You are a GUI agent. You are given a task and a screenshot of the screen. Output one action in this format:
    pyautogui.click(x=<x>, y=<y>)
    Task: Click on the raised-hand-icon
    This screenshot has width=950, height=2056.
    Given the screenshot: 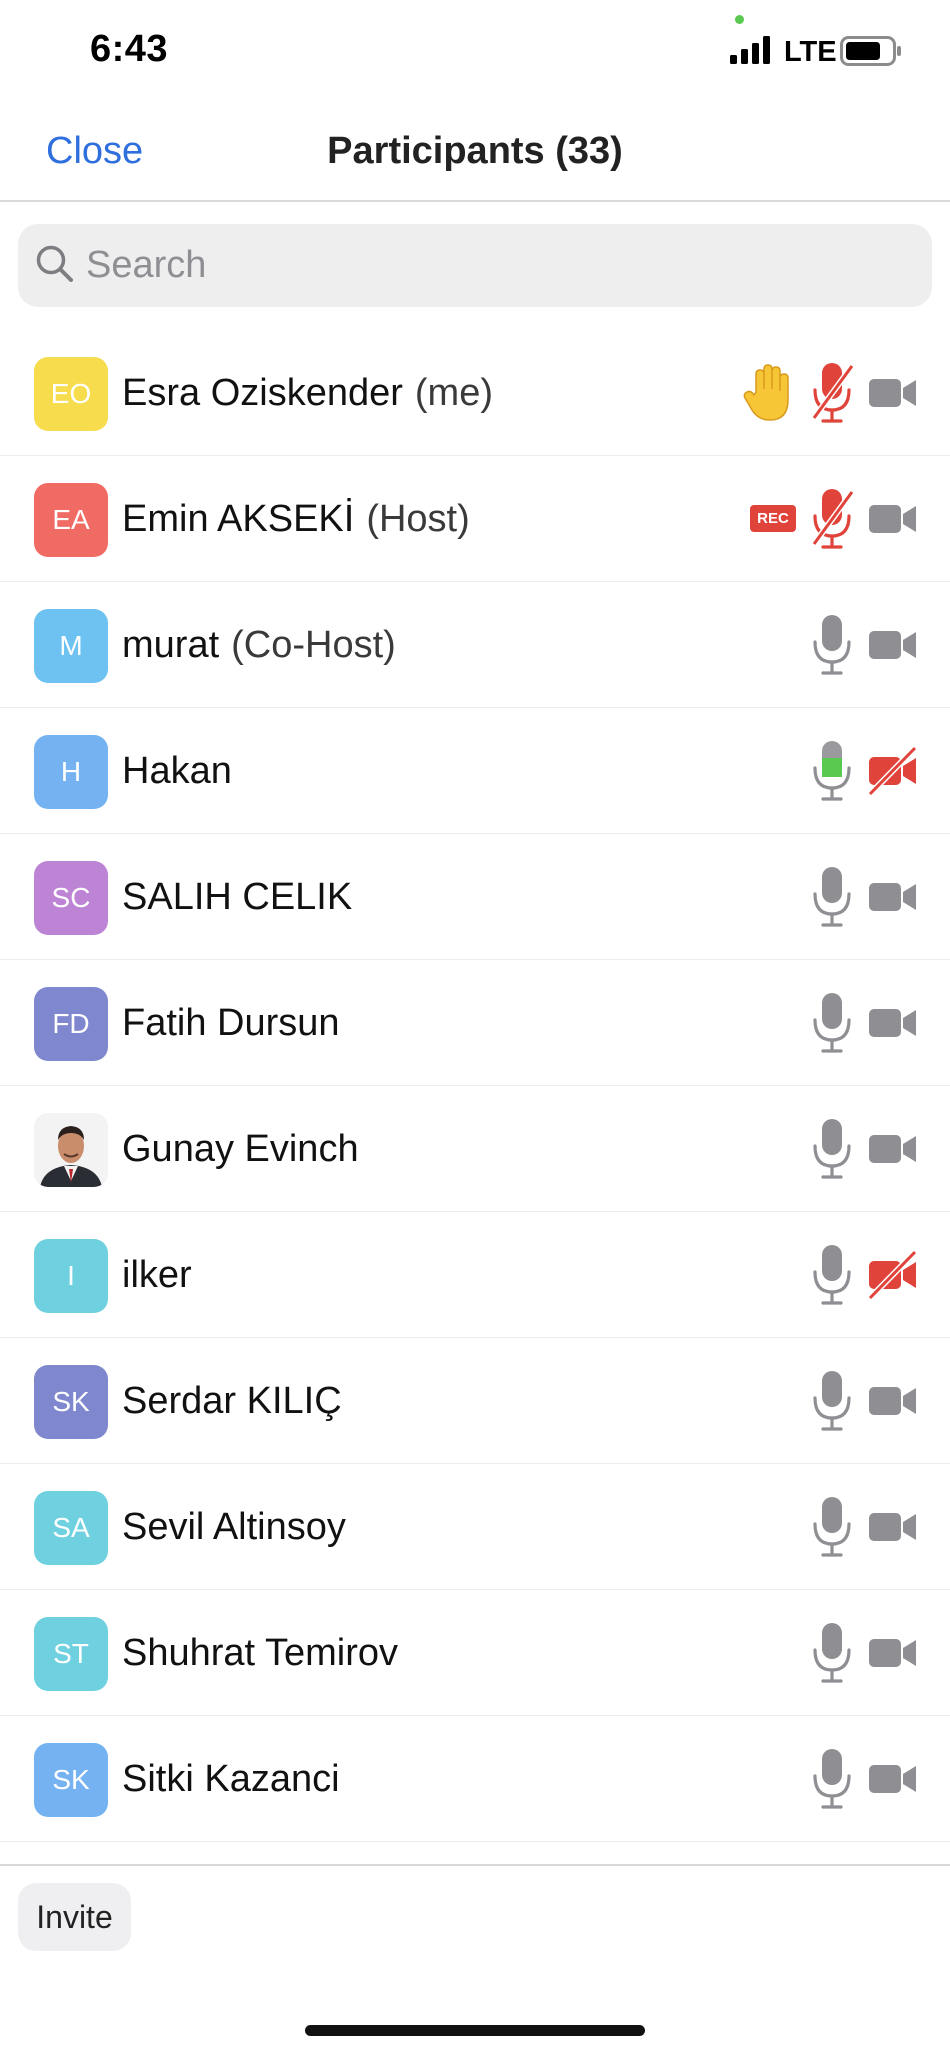 What is the action you would take?
    pyautogui.click(x=770, y=393)
    